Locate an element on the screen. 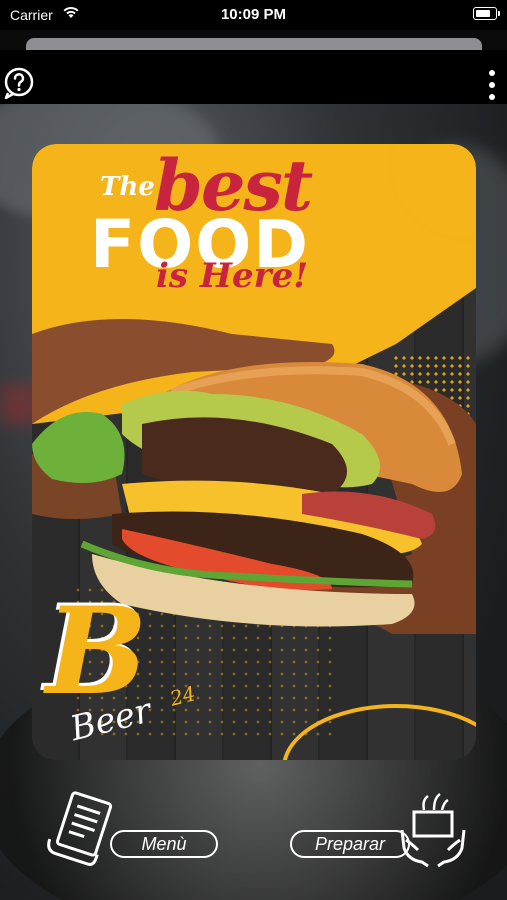  hands-serving-icon is located at coordinates (433, 829).